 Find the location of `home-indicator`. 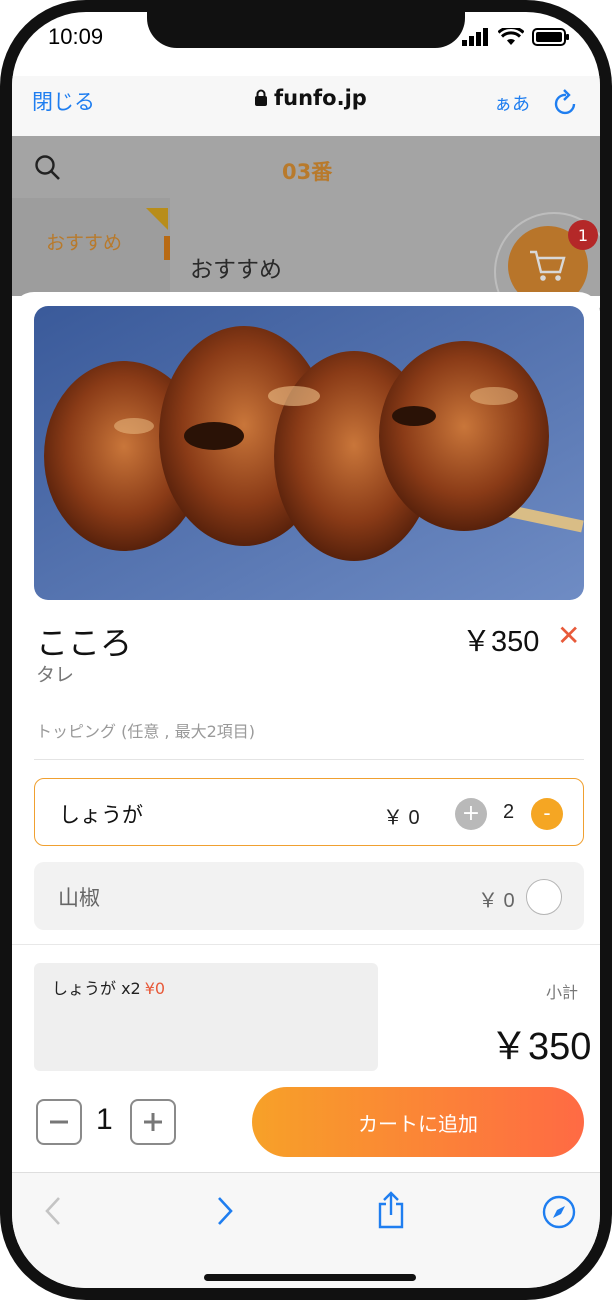

home-indicator is located at coordinates (310, 1277).